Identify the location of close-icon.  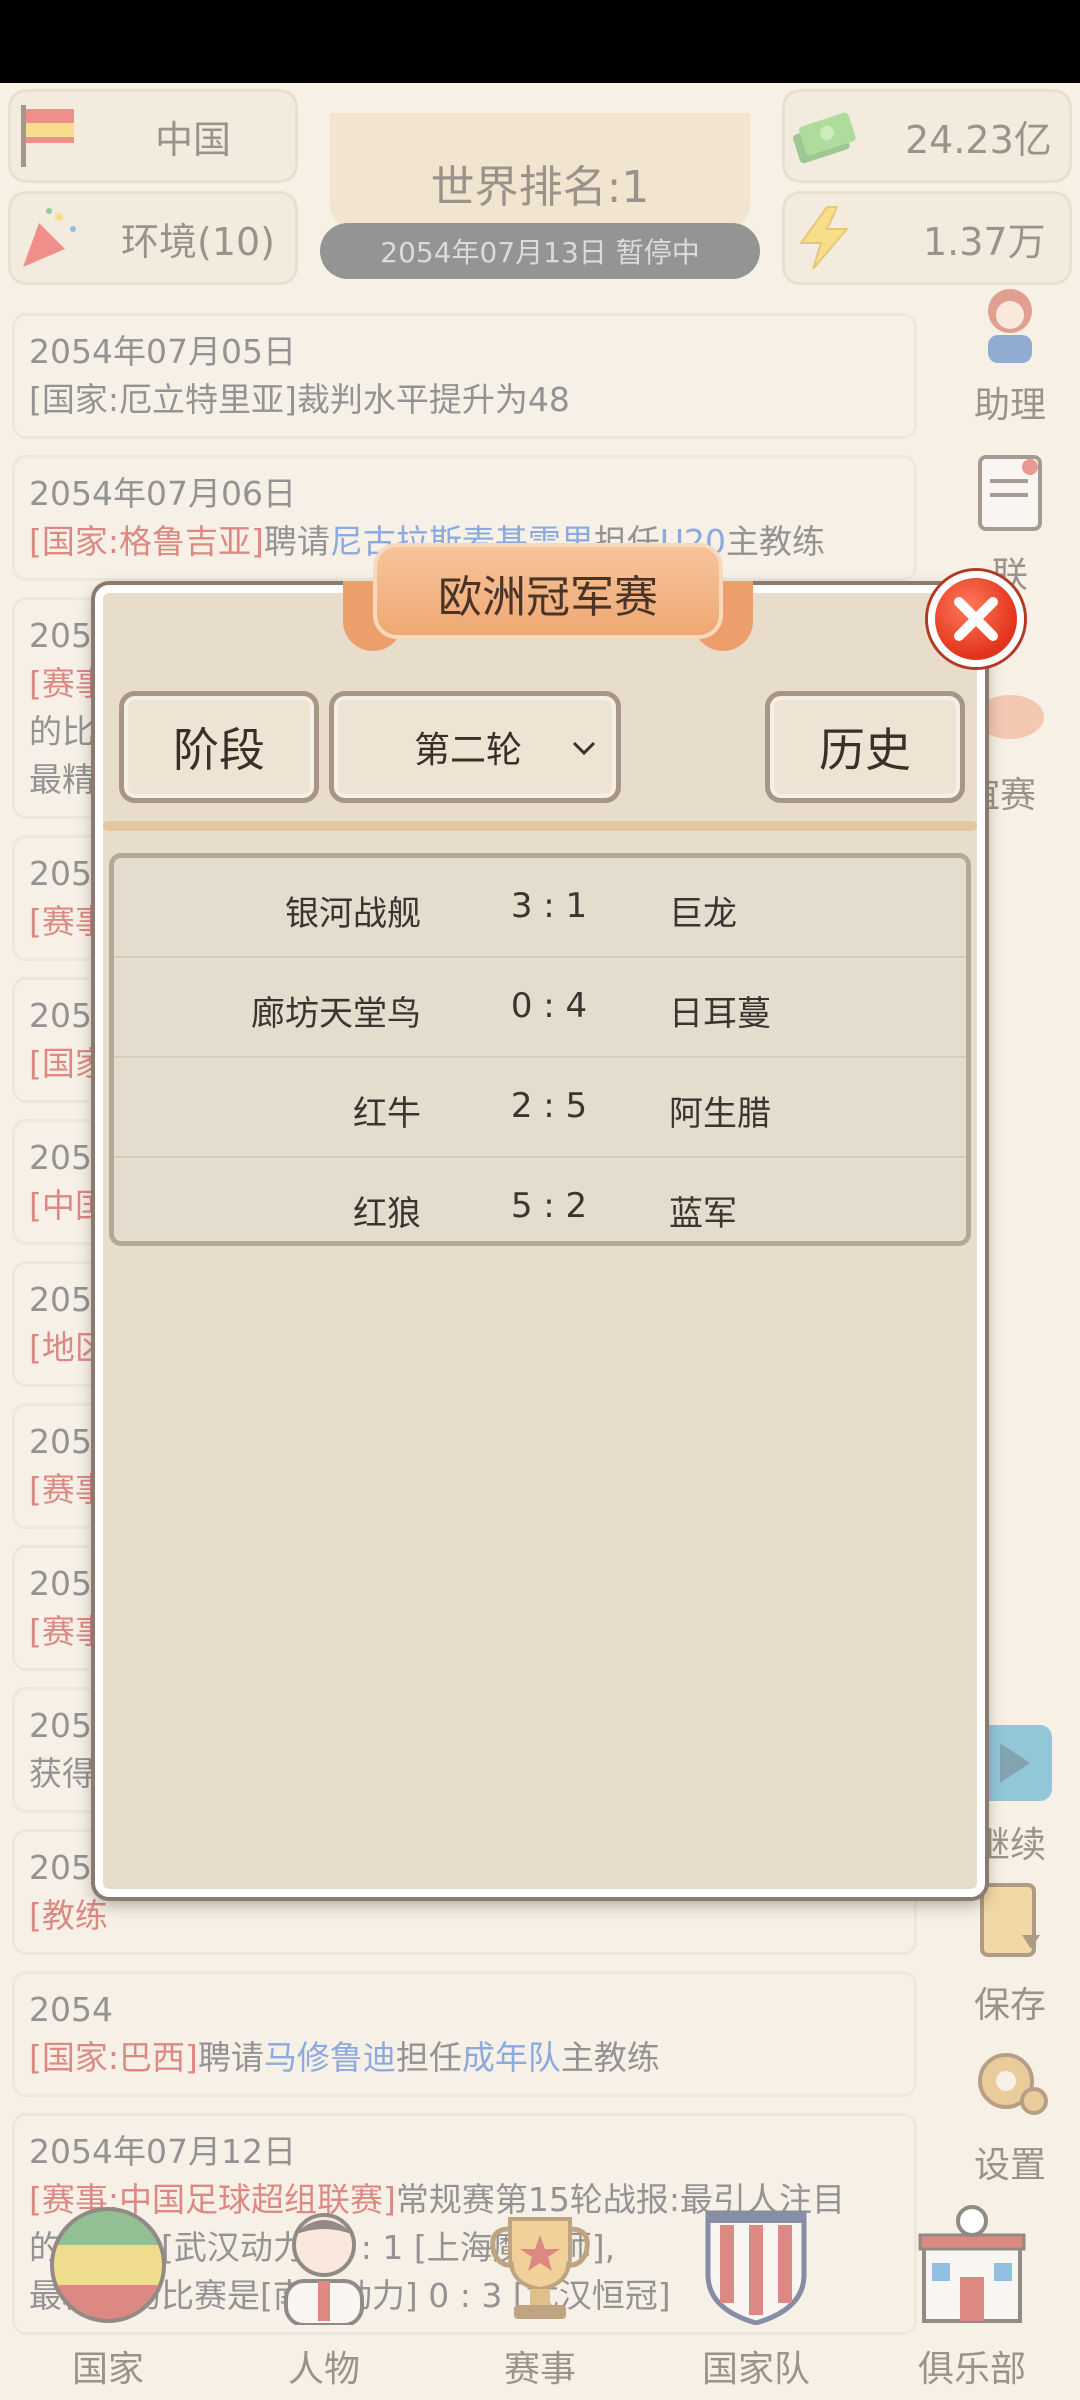
(976, 619).